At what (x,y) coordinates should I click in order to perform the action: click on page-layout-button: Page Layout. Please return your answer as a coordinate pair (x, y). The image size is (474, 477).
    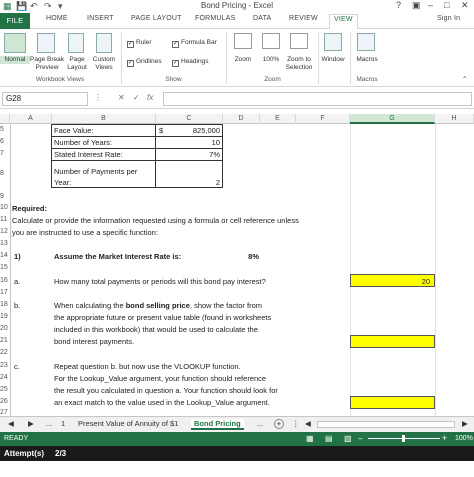
    Looking at the image, I should click on (77, 64).